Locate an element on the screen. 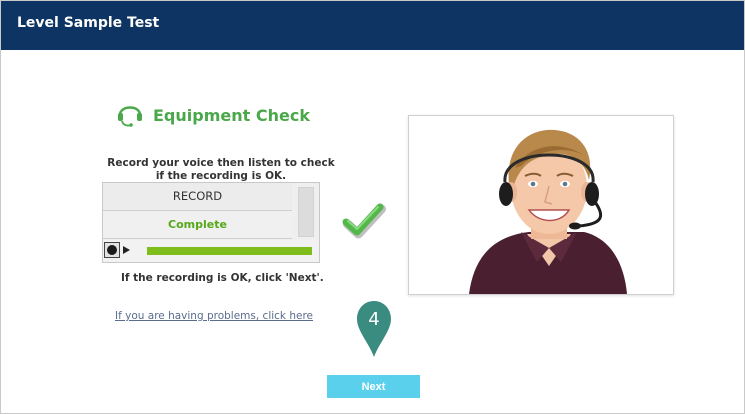 Image resolution: width=745 pixels, height=414 pixels. headset-icon is located at coordinates (130, 115).